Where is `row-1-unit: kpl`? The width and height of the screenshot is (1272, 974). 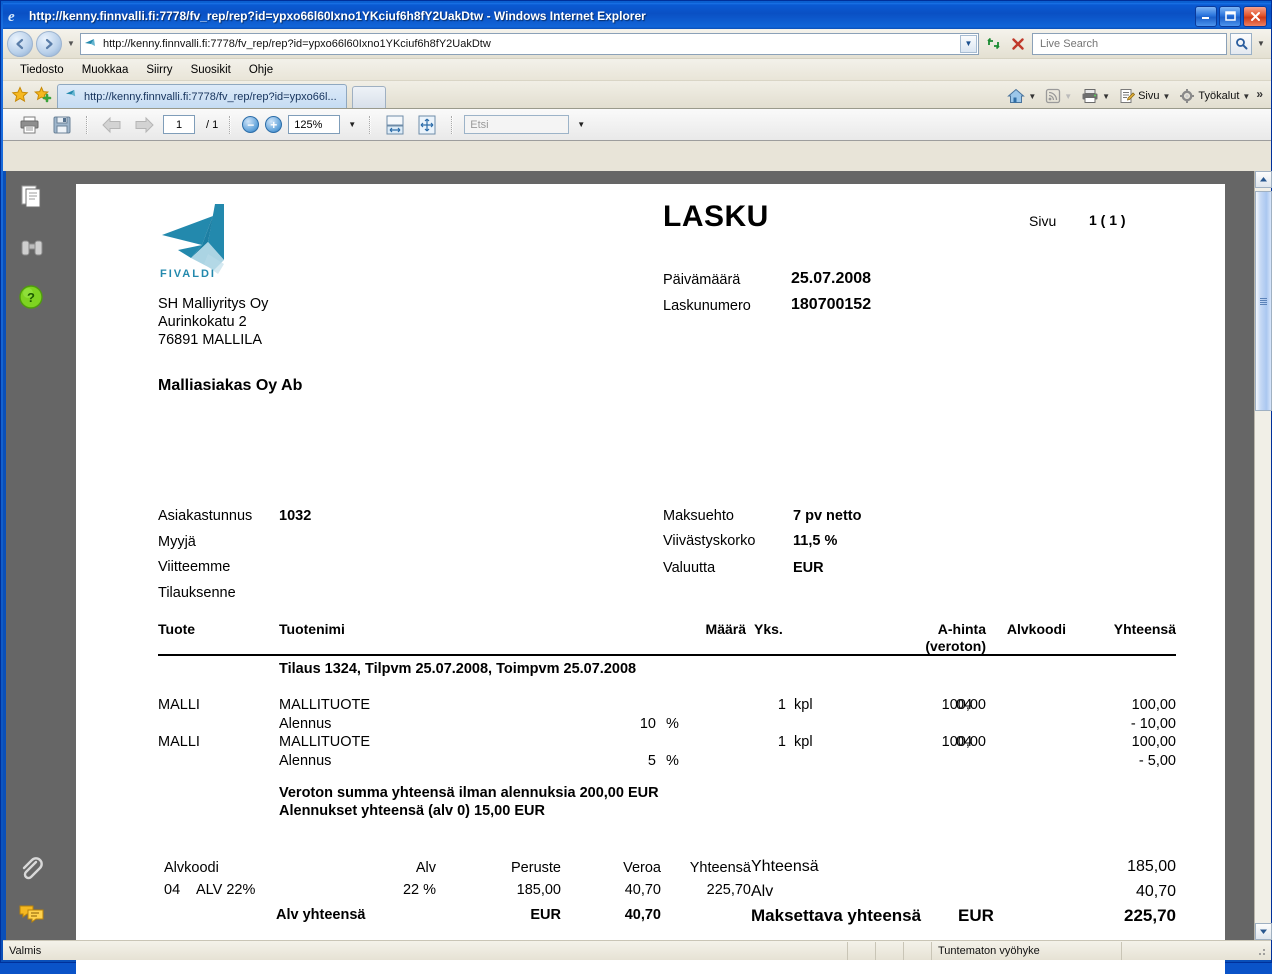
row-1-unit: kpl is located at coordinates (803, 705).